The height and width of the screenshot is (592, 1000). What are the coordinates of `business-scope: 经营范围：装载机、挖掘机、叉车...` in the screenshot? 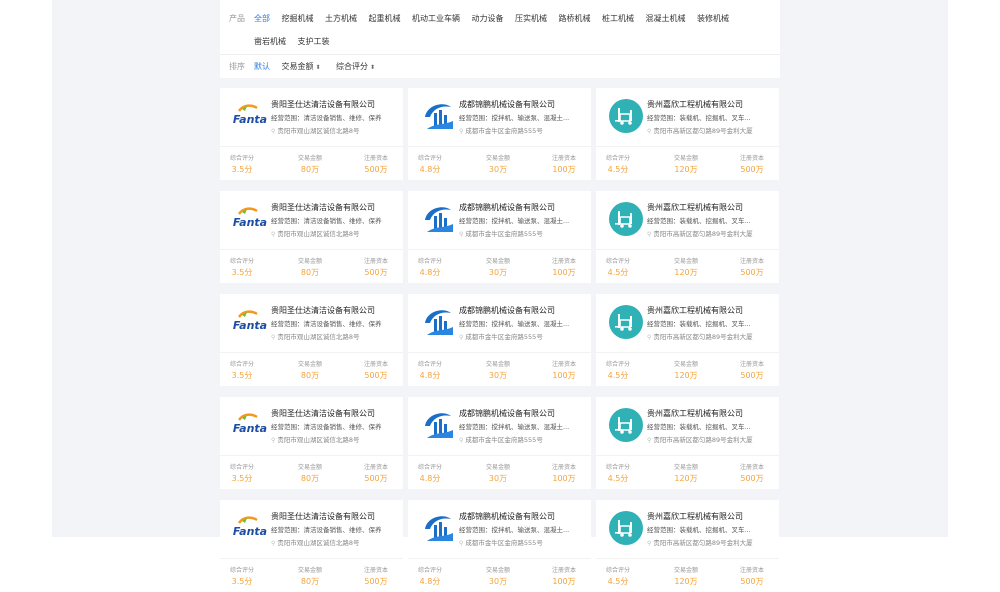 It's located at (699, 324).